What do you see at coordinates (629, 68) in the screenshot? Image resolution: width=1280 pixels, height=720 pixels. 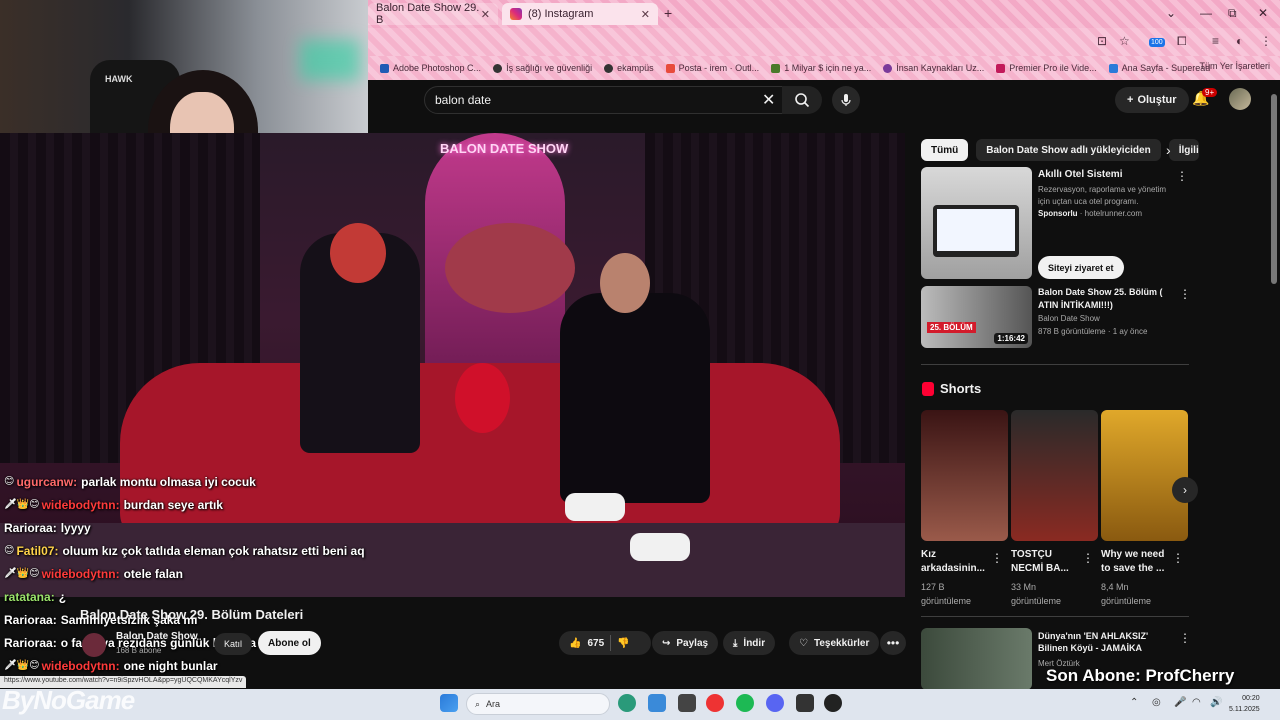 I see `bookmark-item: ekampüs` at bounding box center [629, 68].